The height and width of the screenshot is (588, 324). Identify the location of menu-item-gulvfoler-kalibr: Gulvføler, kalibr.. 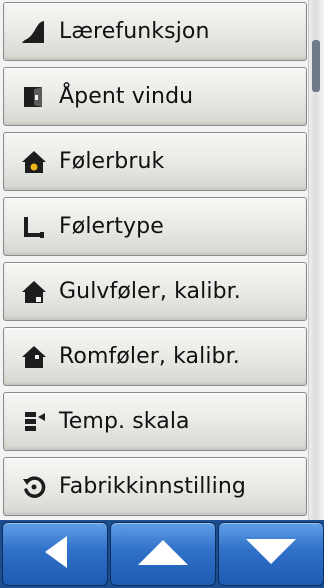
(155, 291).